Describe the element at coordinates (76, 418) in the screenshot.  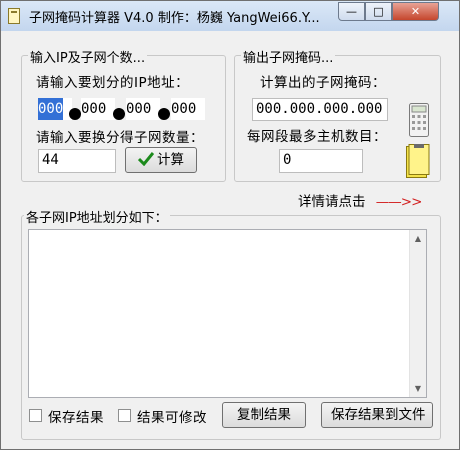
I see `save-result-label: 保存结果` at that location.